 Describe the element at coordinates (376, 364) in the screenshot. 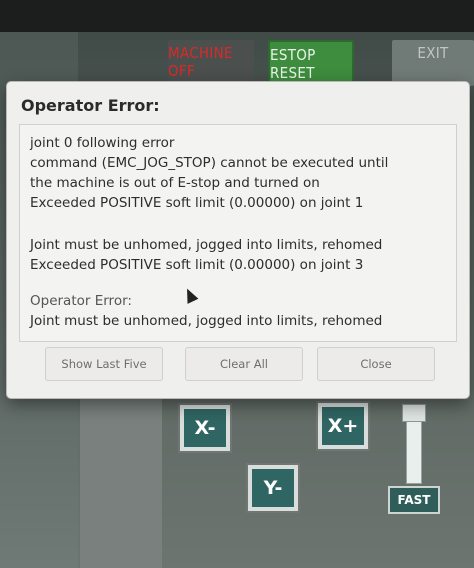

I see `close-button: Close` at that location.